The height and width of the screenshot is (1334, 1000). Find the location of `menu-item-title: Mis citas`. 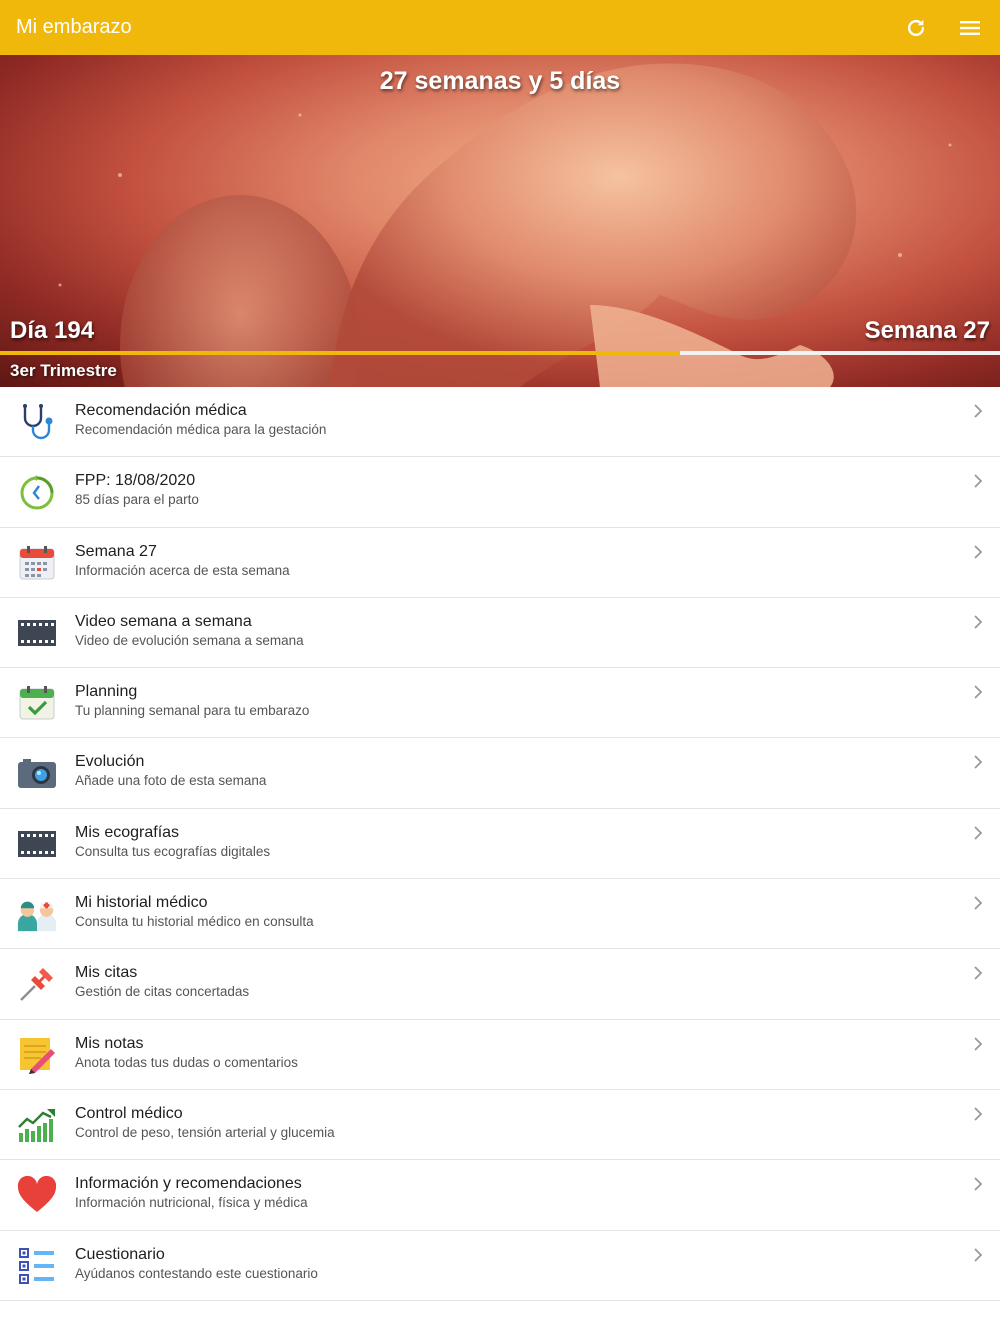

menu-item-title: Mis citas is located at coordinates (106, 973).